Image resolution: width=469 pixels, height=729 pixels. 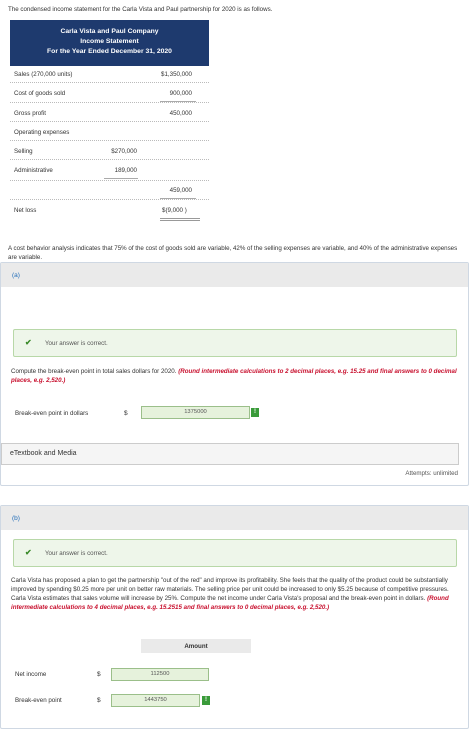 What do you see at coordinates (23, 151) in the screenshot?
I see `selling-label: Selling` at bounding box center [23, 151].